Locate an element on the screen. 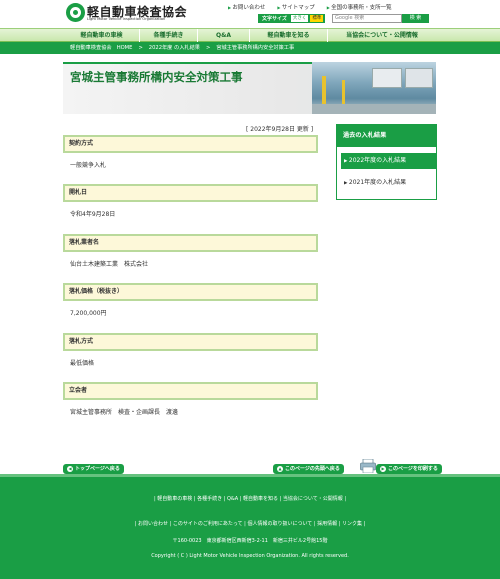 This screenshot has width=500, height=579. side-item-2022: 2022年度の入札結果 is located at coordinates (388, 161).